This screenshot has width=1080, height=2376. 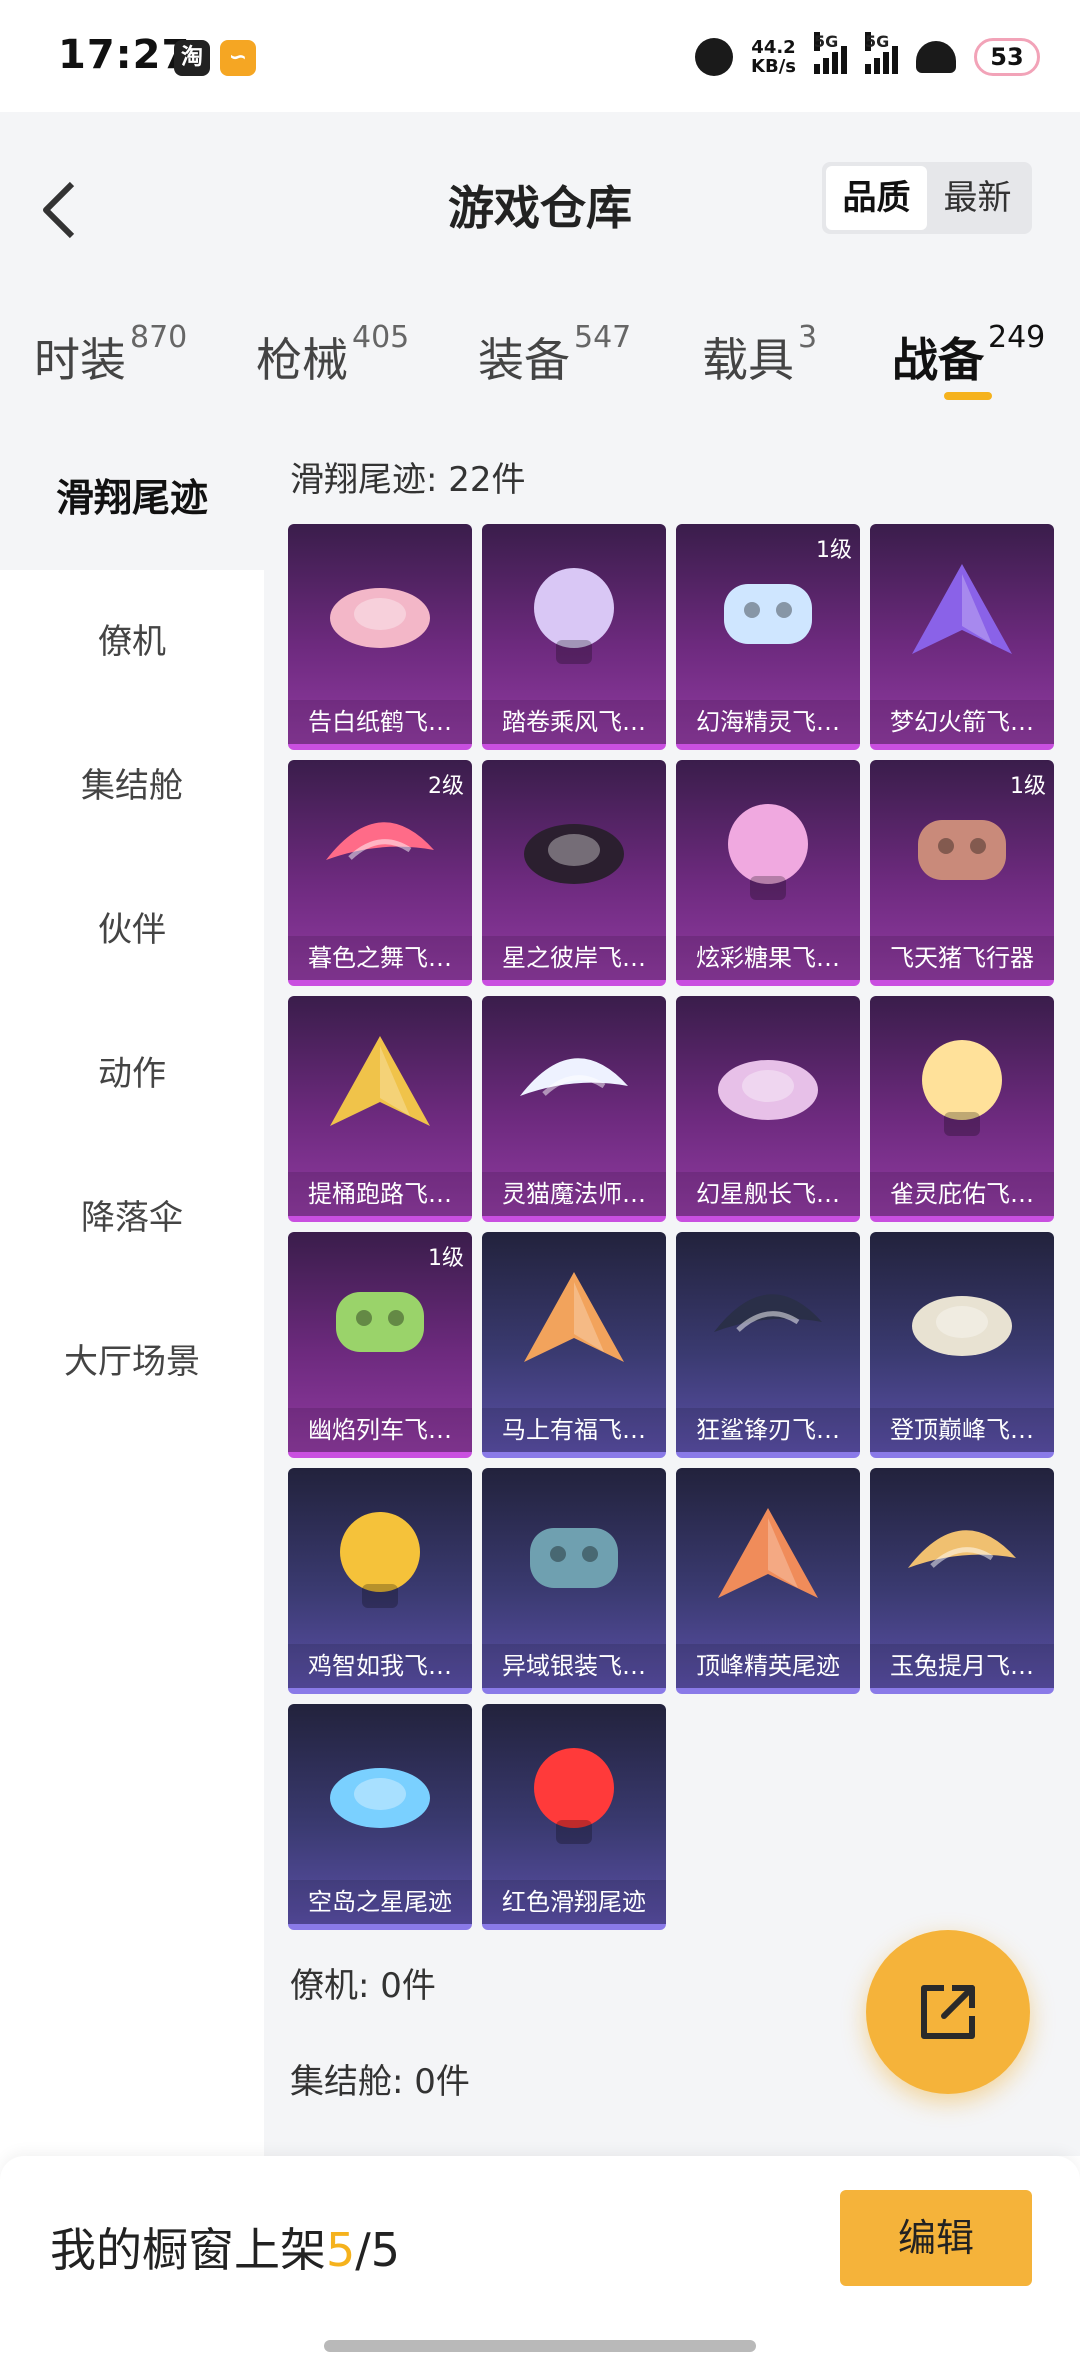 I want to click on item-card: 1级 飞天猪飞行器, so click(x=962, y=873).